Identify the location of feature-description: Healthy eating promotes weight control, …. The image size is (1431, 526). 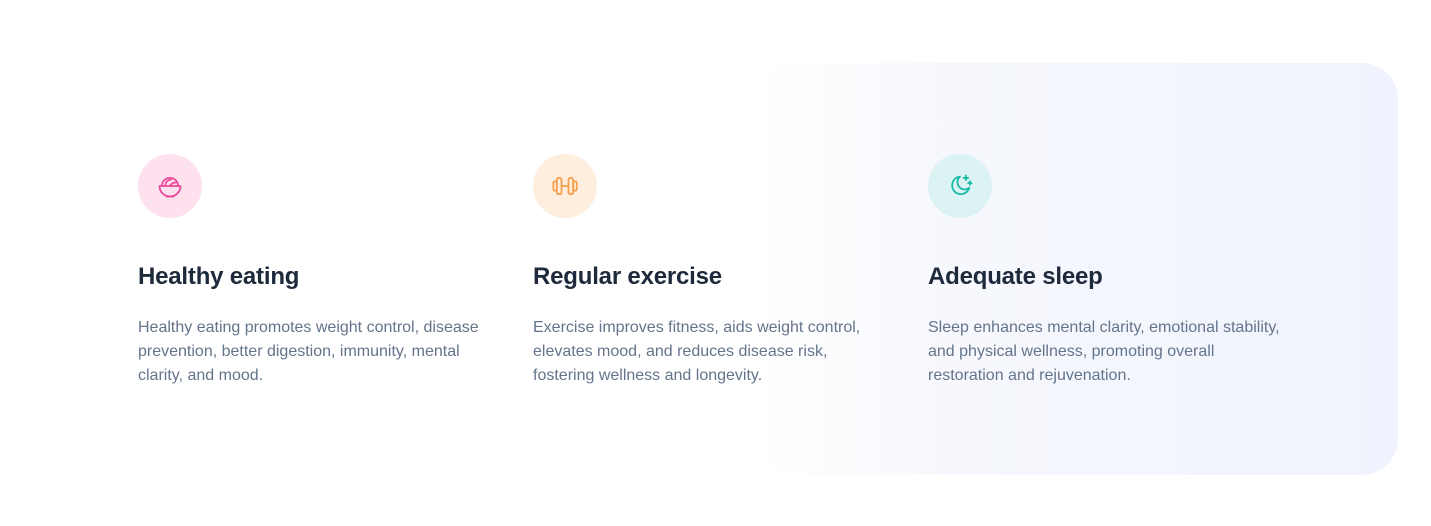
(308, 351).